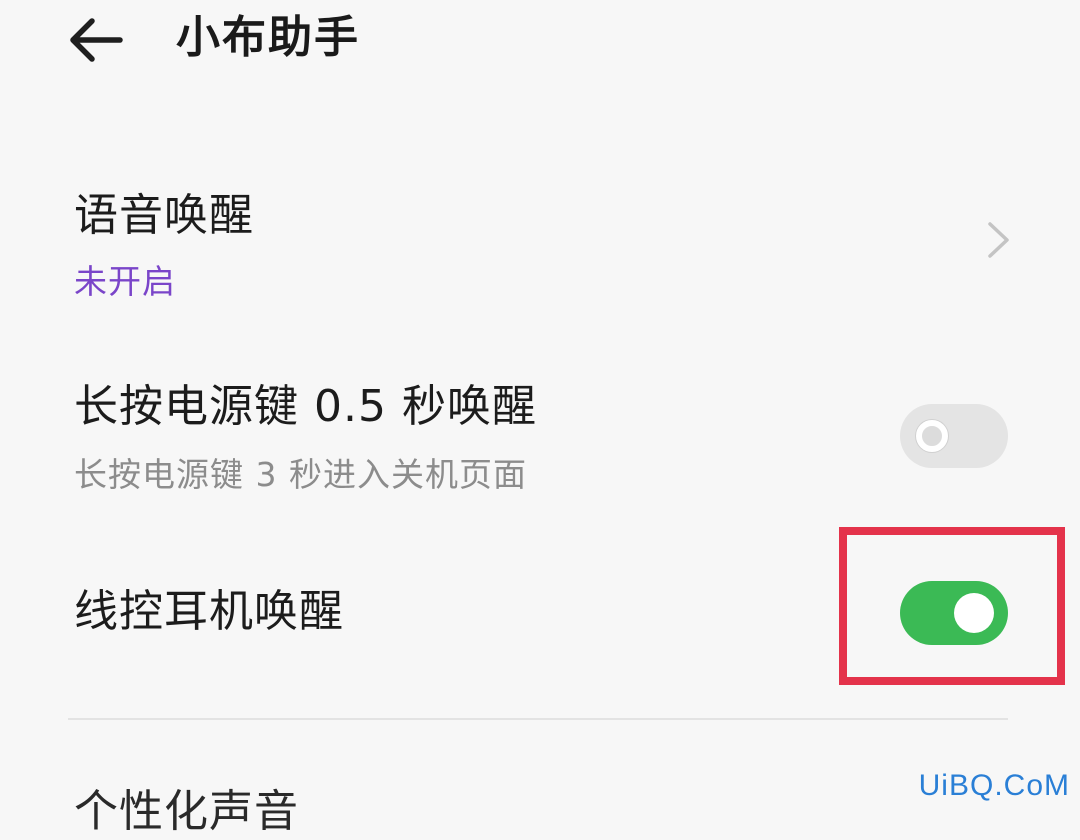 Image resolution: width=1080 pixels, height=840 pixels. Describe the element at coordinates (186, 811) in the screenshot. I see `personalized-voice-title: 个性化声音` at that location.